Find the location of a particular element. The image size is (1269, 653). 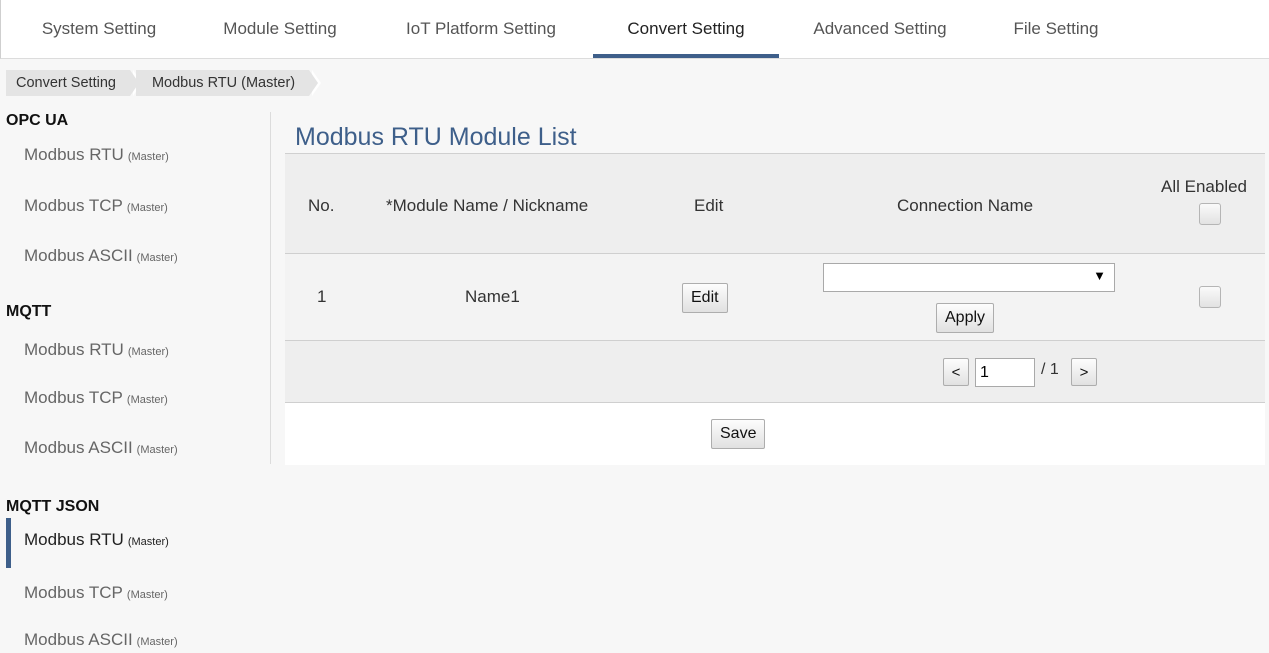

sidebar-item-opcua-modbus-rtu: Modbus RTU (Master) is located at coordinates (96, 155).